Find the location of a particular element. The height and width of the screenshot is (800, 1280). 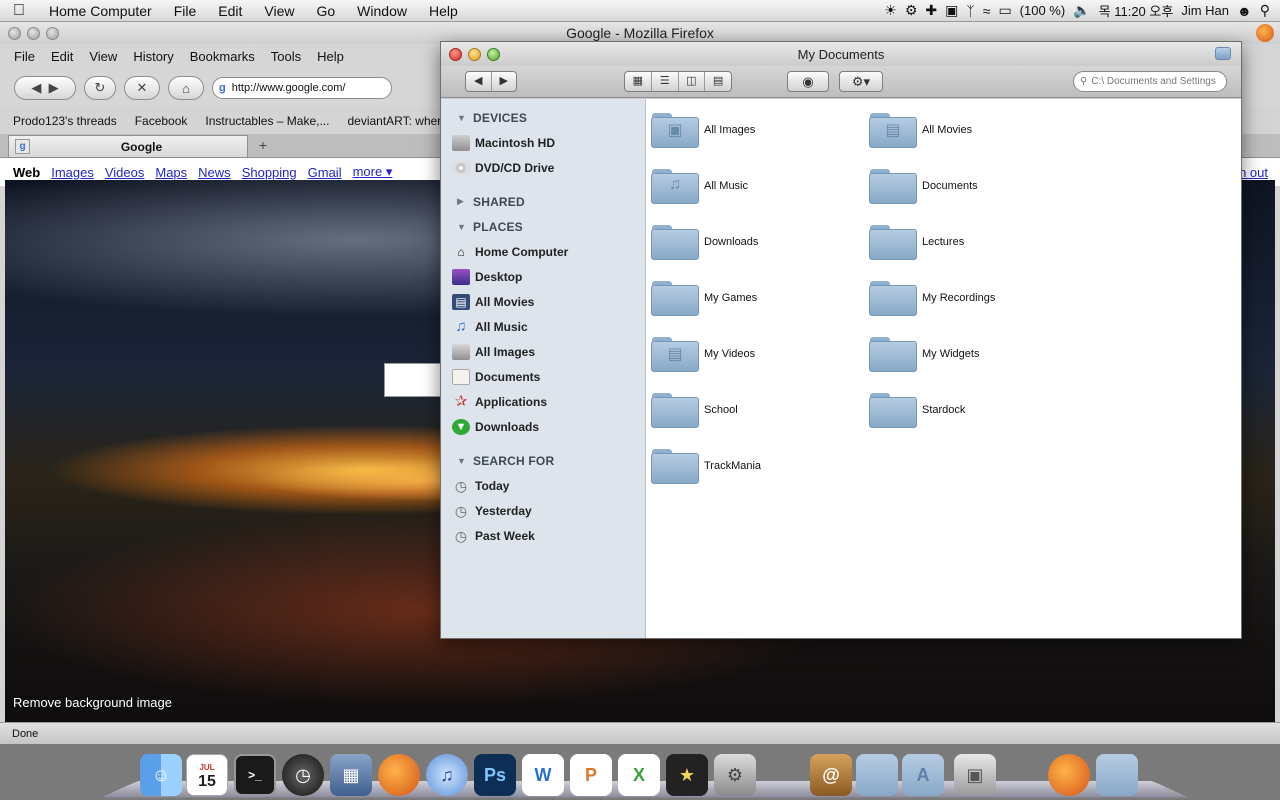

bomb-icon: ☀ is located at coordinates (890, 10).